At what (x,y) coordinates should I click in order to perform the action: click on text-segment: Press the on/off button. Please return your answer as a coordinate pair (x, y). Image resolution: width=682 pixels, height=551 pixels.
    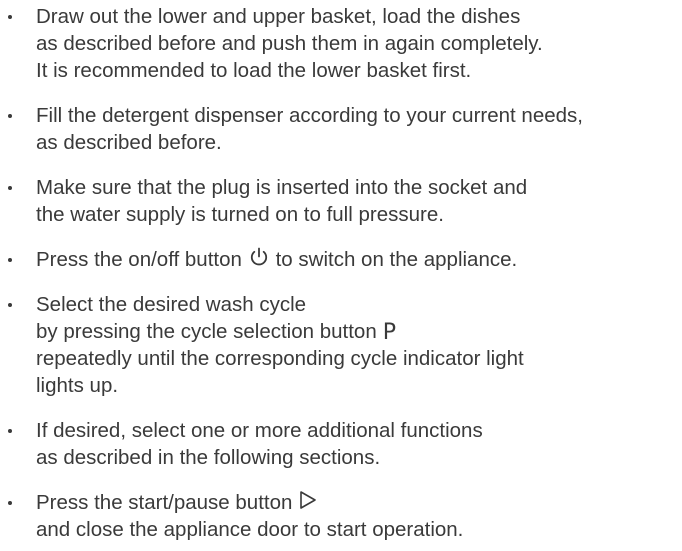
    Looking at the image, I should click on (139, 259).